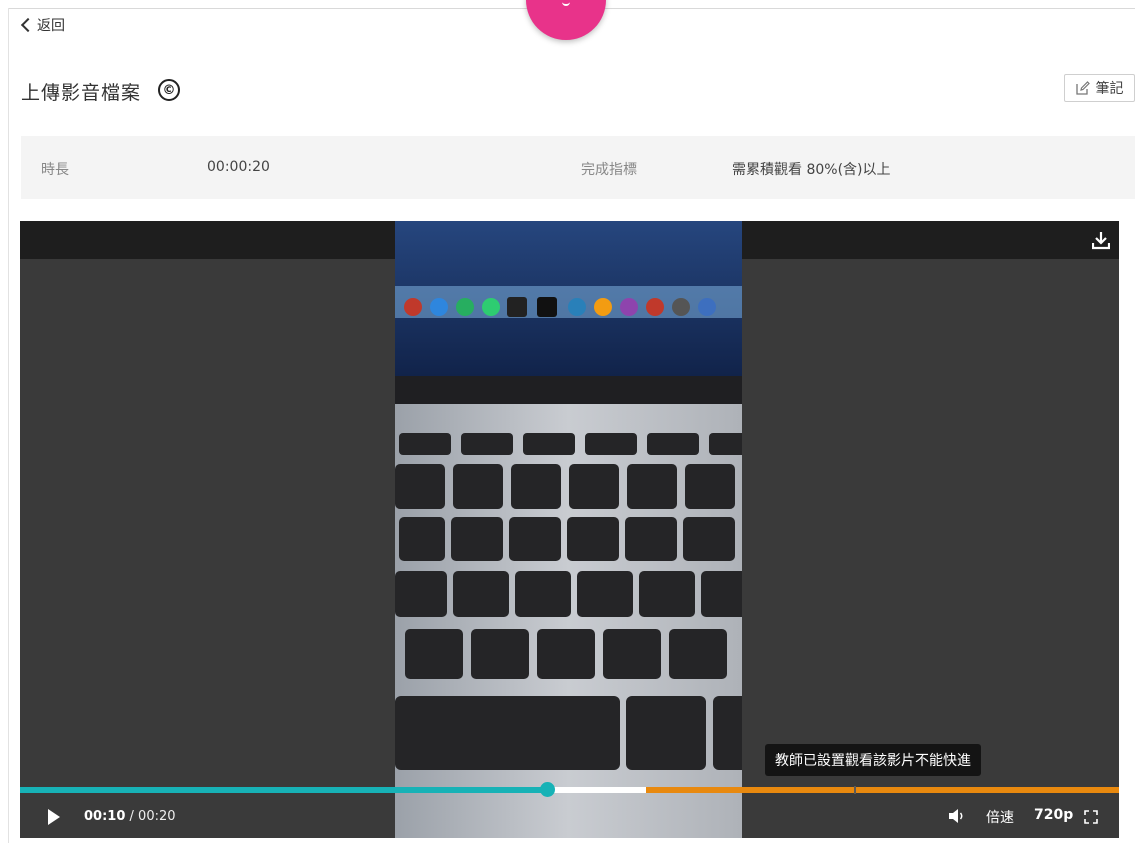 The height and width of the screenshot is (843, 1135). Describe the element at coordinates (54, 817) in the screenshot. I see `play-icon` at that location.